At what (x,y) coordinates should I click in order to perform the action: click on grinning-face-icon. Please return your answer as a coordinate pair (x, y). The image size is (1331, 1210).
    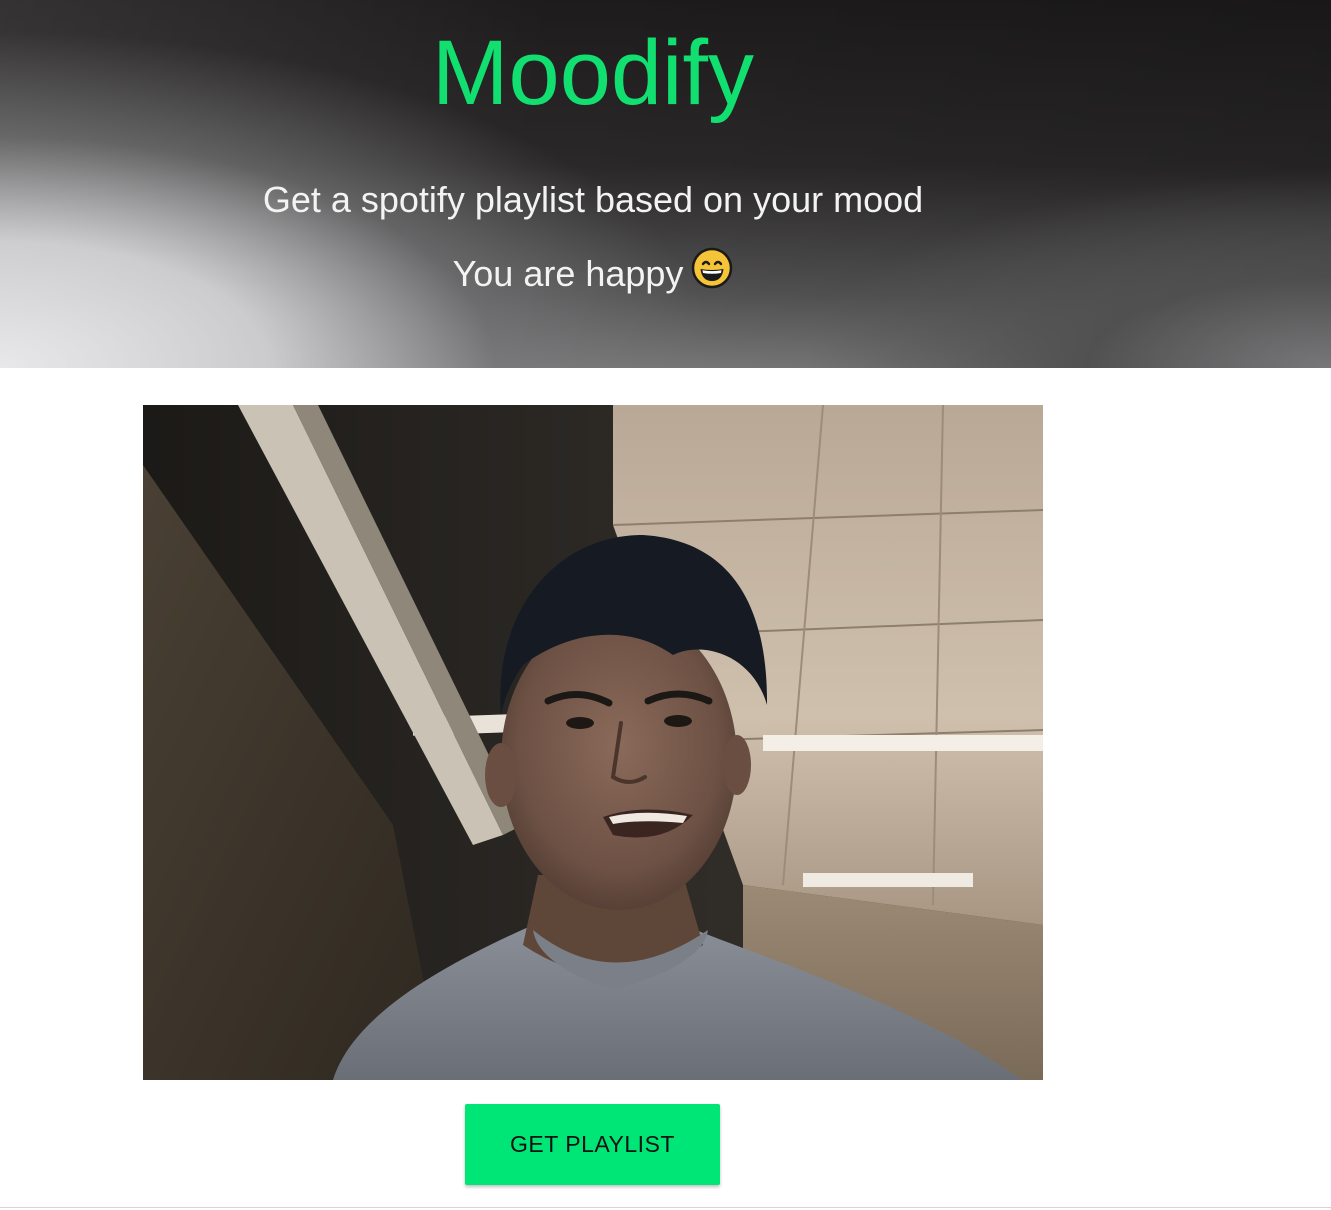
    Looking at the image, I should click on (712, 273).